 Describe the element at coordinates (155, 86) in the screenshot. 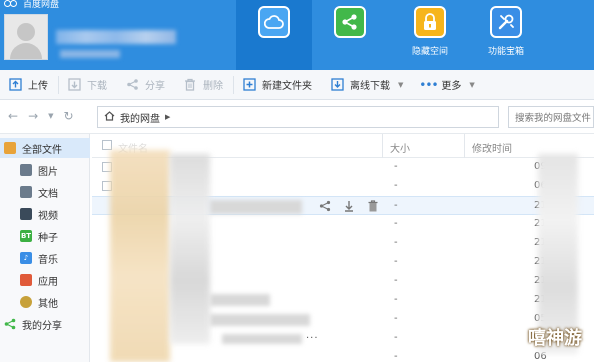

I see `share-label: 分享` at that location.